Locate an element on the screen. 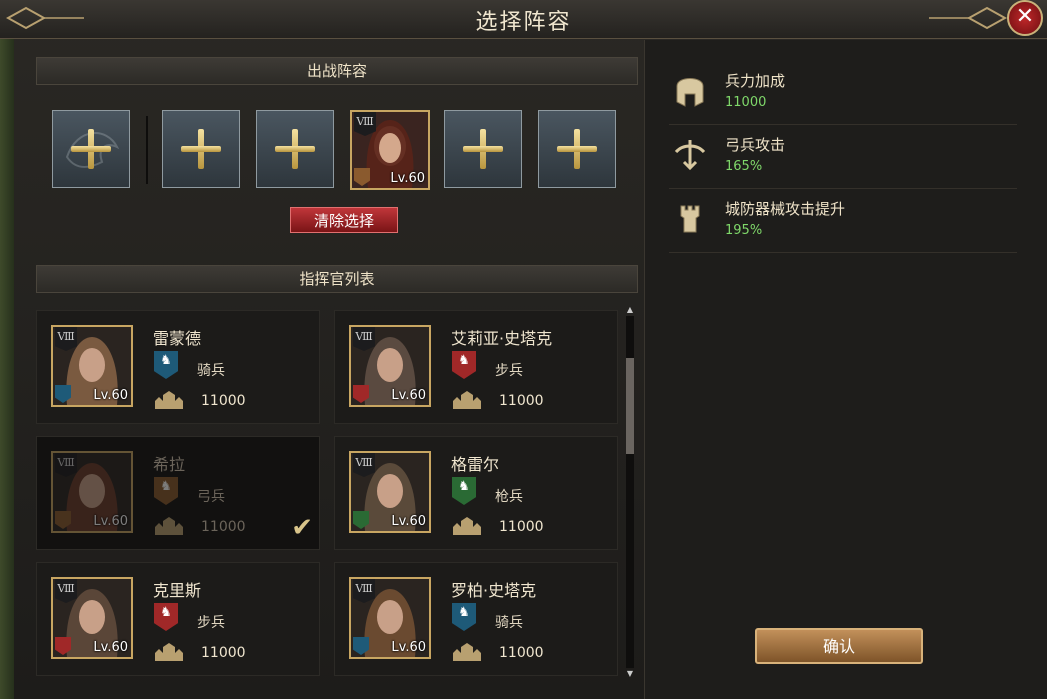  title-ornament-right is located at coordinates (968, 18).